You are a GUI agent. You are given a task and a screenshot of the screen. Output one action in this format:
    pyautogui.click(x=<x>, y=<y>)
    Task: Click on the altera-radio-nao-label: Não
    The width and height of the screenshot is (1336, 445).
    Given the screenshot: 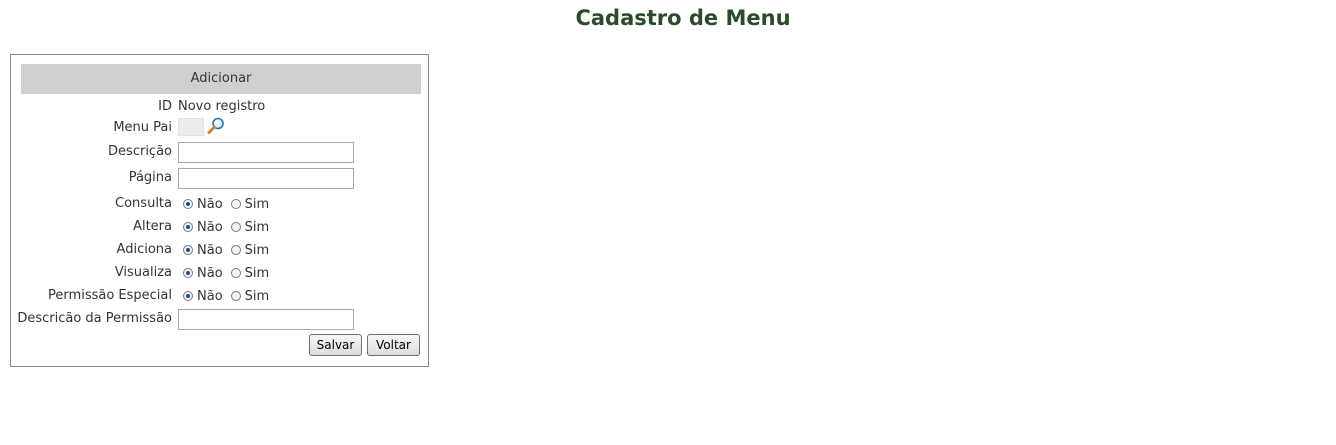 What is the action you would take?
    pyautogui.click(x=210, y=227)
    